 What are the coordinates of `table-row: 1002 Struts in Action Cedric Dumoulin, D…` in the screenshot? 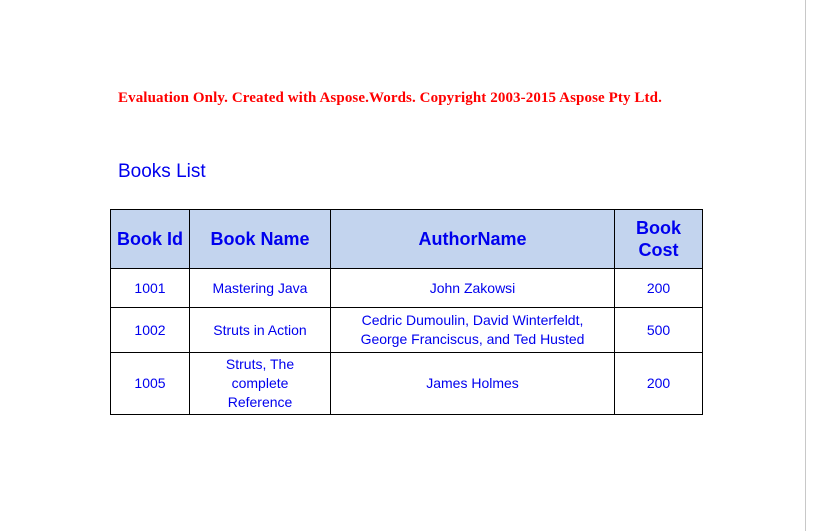 It's located at (406, 330).